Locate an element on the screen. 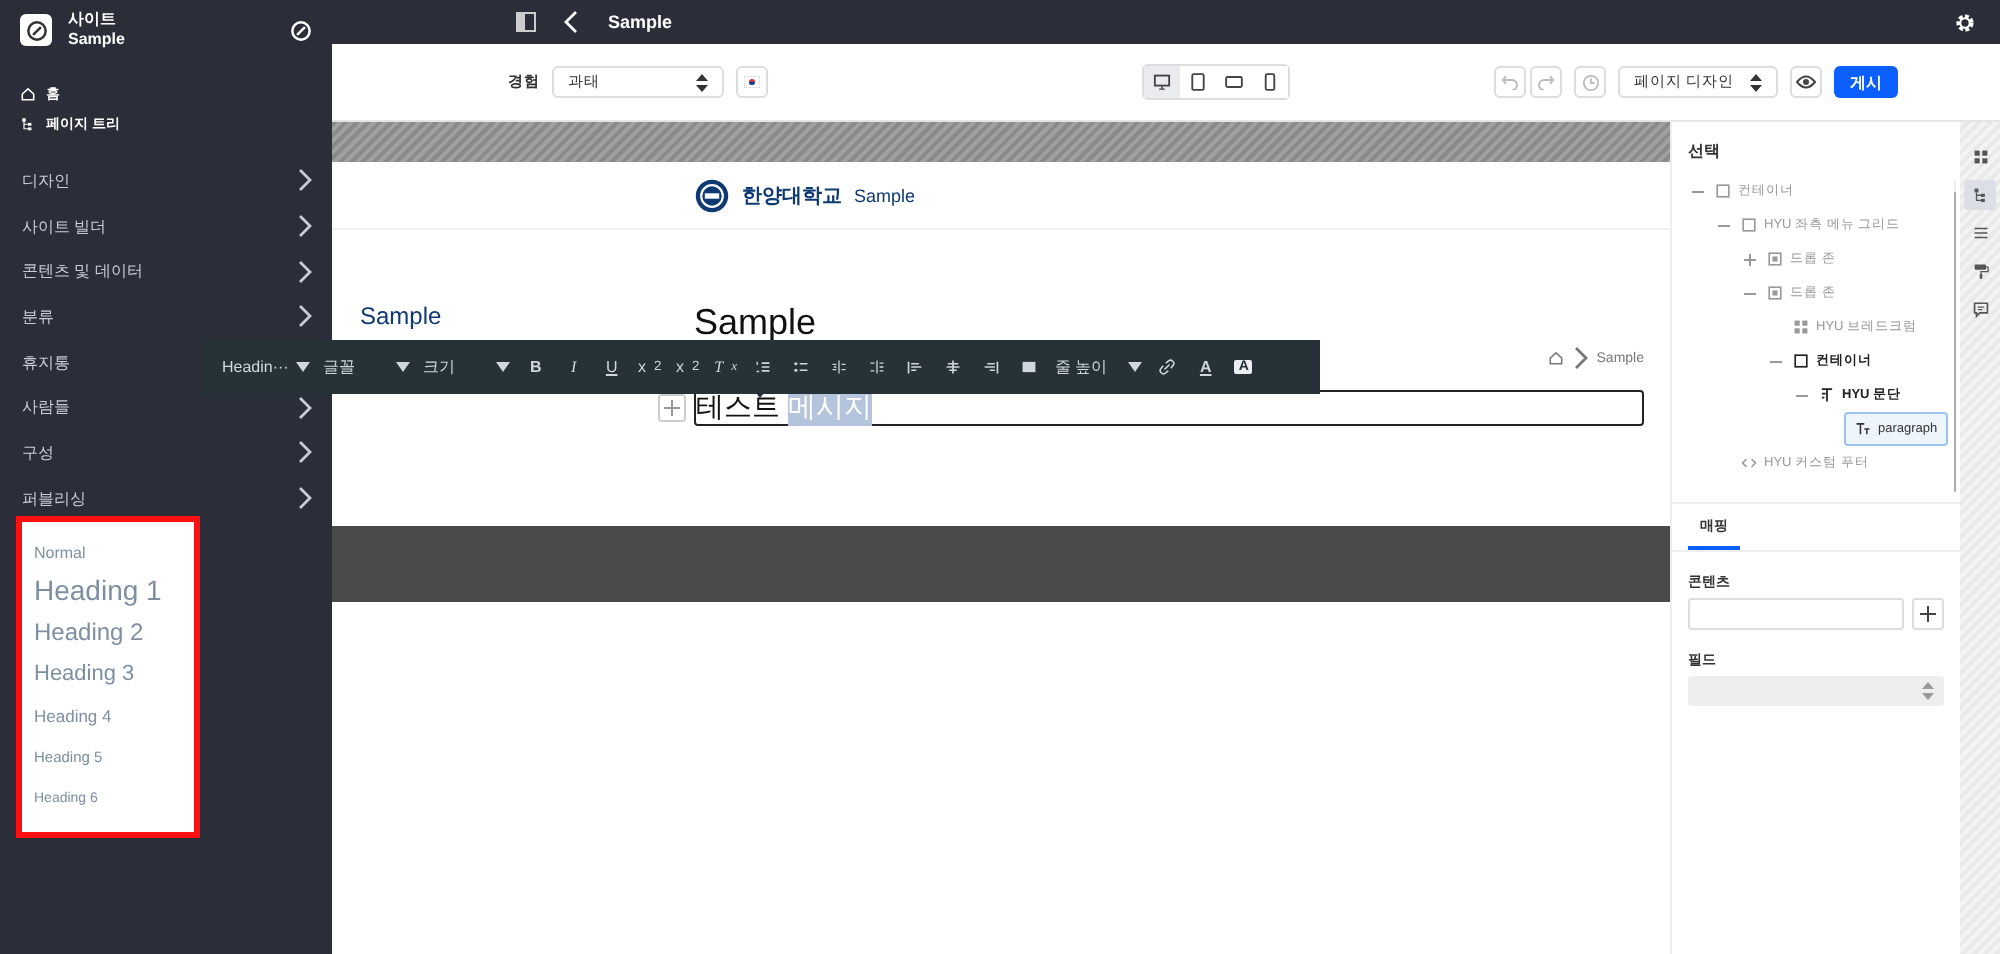 The height and width of the screenshot is (954, 2000). sidebar-item: 콘텐츠 및 데이터 is located at coordinates (82, 271).